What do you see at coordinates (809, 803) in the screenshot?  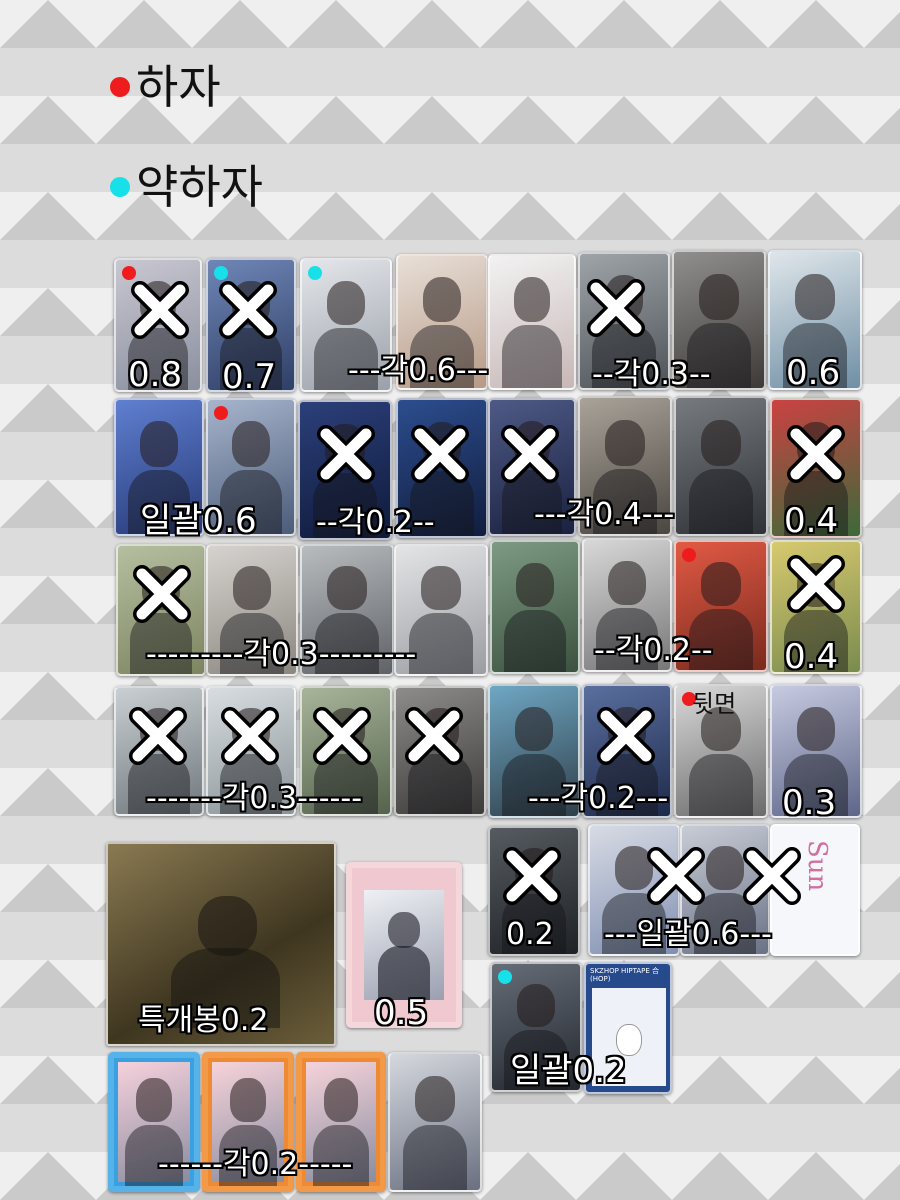 I see `price-label: 0.3` at bounding box center [809, 803].